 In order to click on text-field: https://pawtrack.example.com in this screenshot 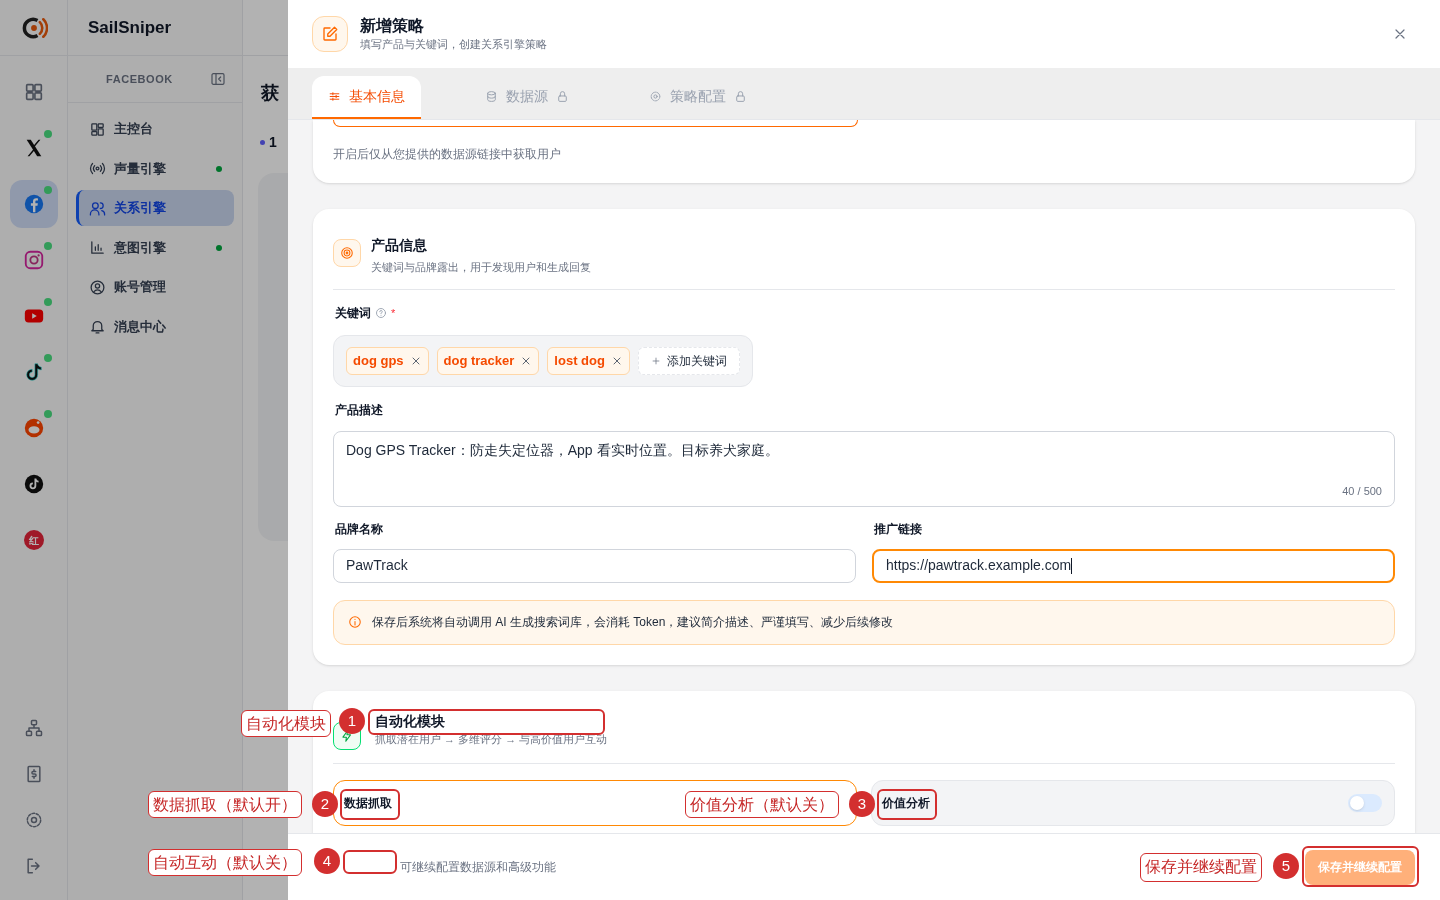, I will do `click(1133, 565)`.